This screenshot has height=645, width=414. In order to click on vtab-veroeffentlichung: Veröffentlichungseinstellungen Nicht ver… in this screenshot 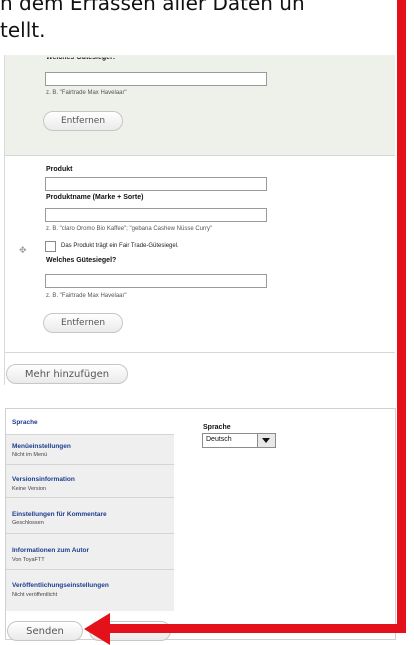, I will do `click(90, 590)`.